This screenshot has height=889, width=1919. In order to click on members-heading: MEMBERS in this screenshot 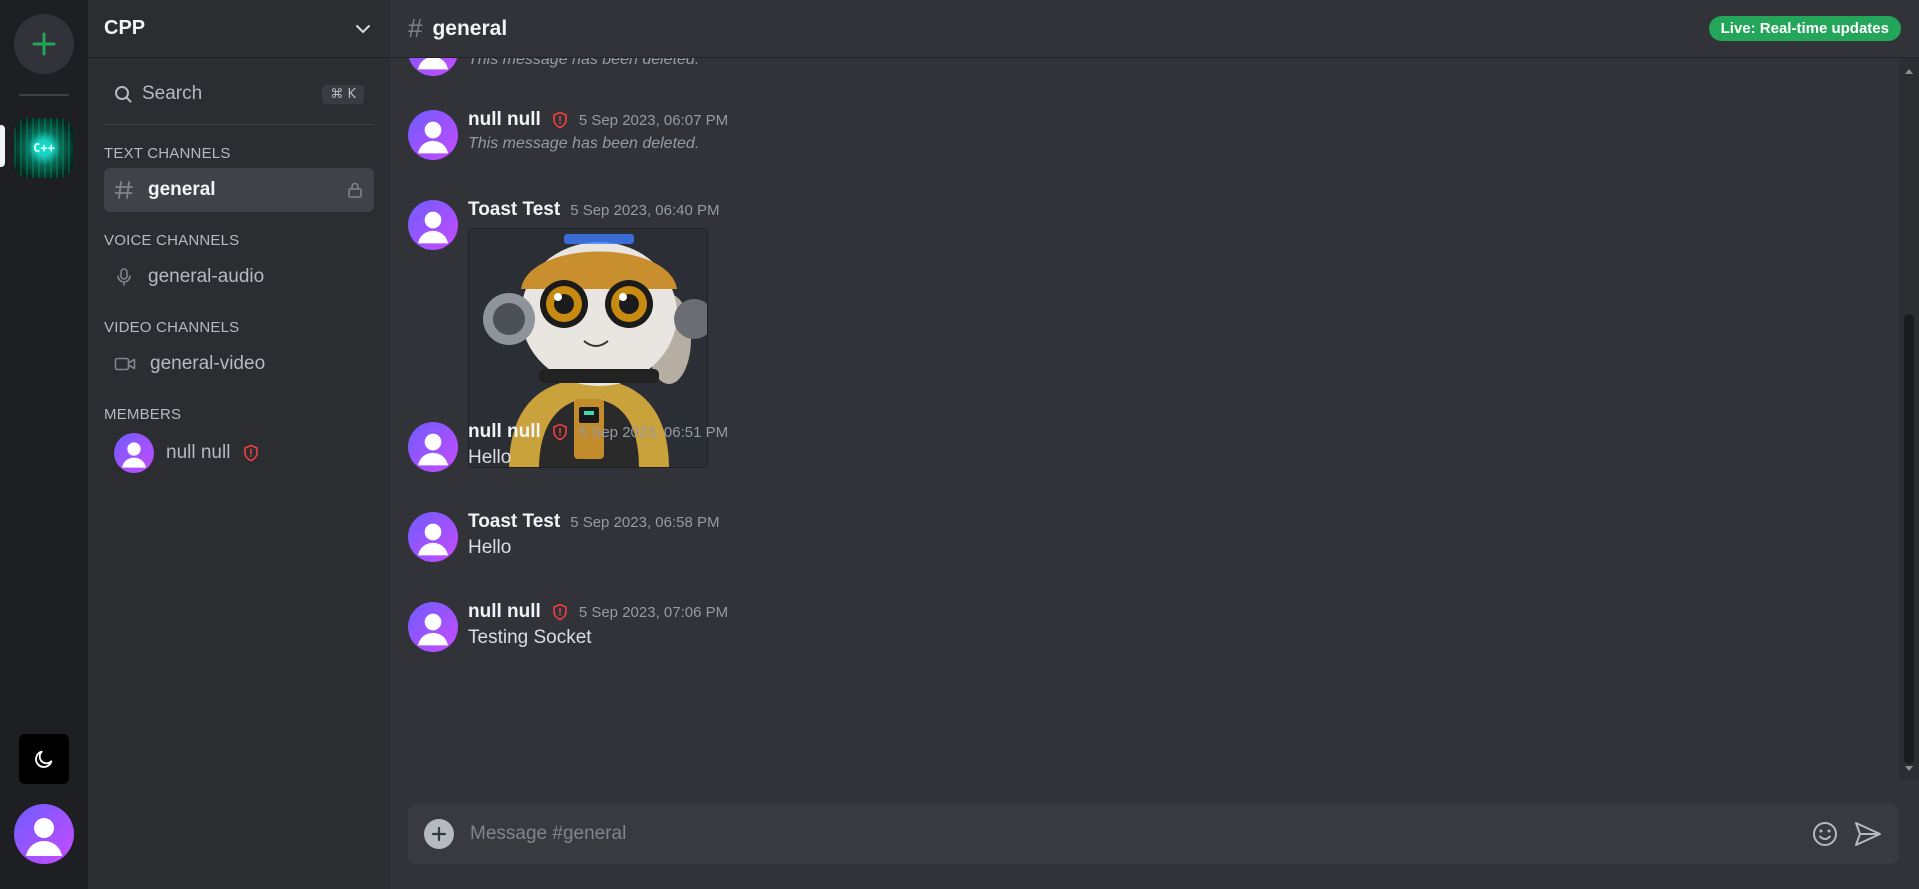, I will do `click(143, 414)`.